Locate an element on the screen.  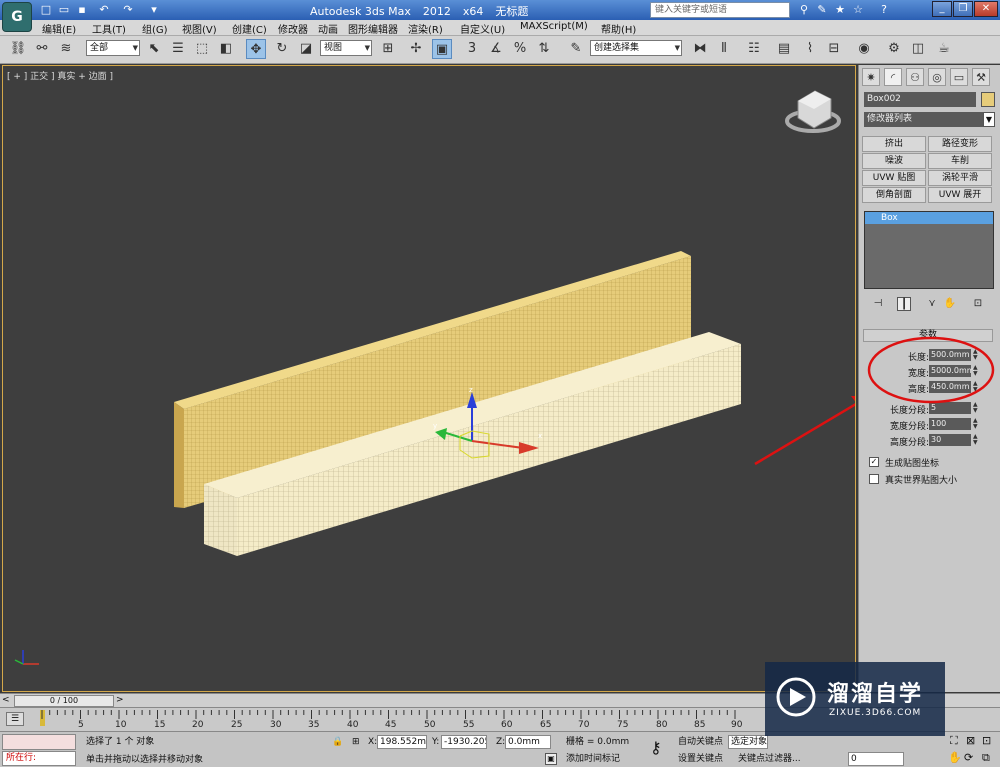
time-slider-next-icon: > is located at coordinates (120, 700).